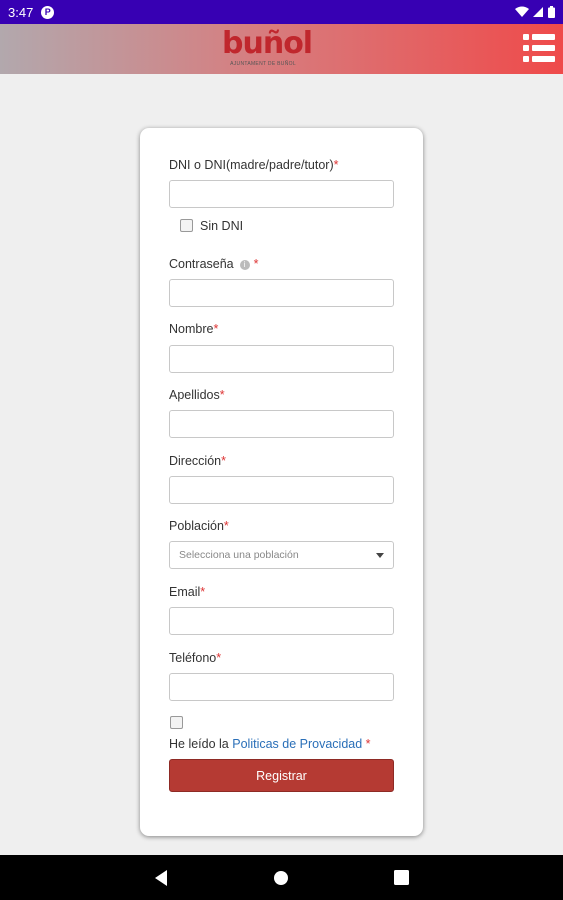 The image size is (563, 900). Describe the element at coordinates (281, 12) in the screenshot. I see `status-bar: 3:47 P` at that location.